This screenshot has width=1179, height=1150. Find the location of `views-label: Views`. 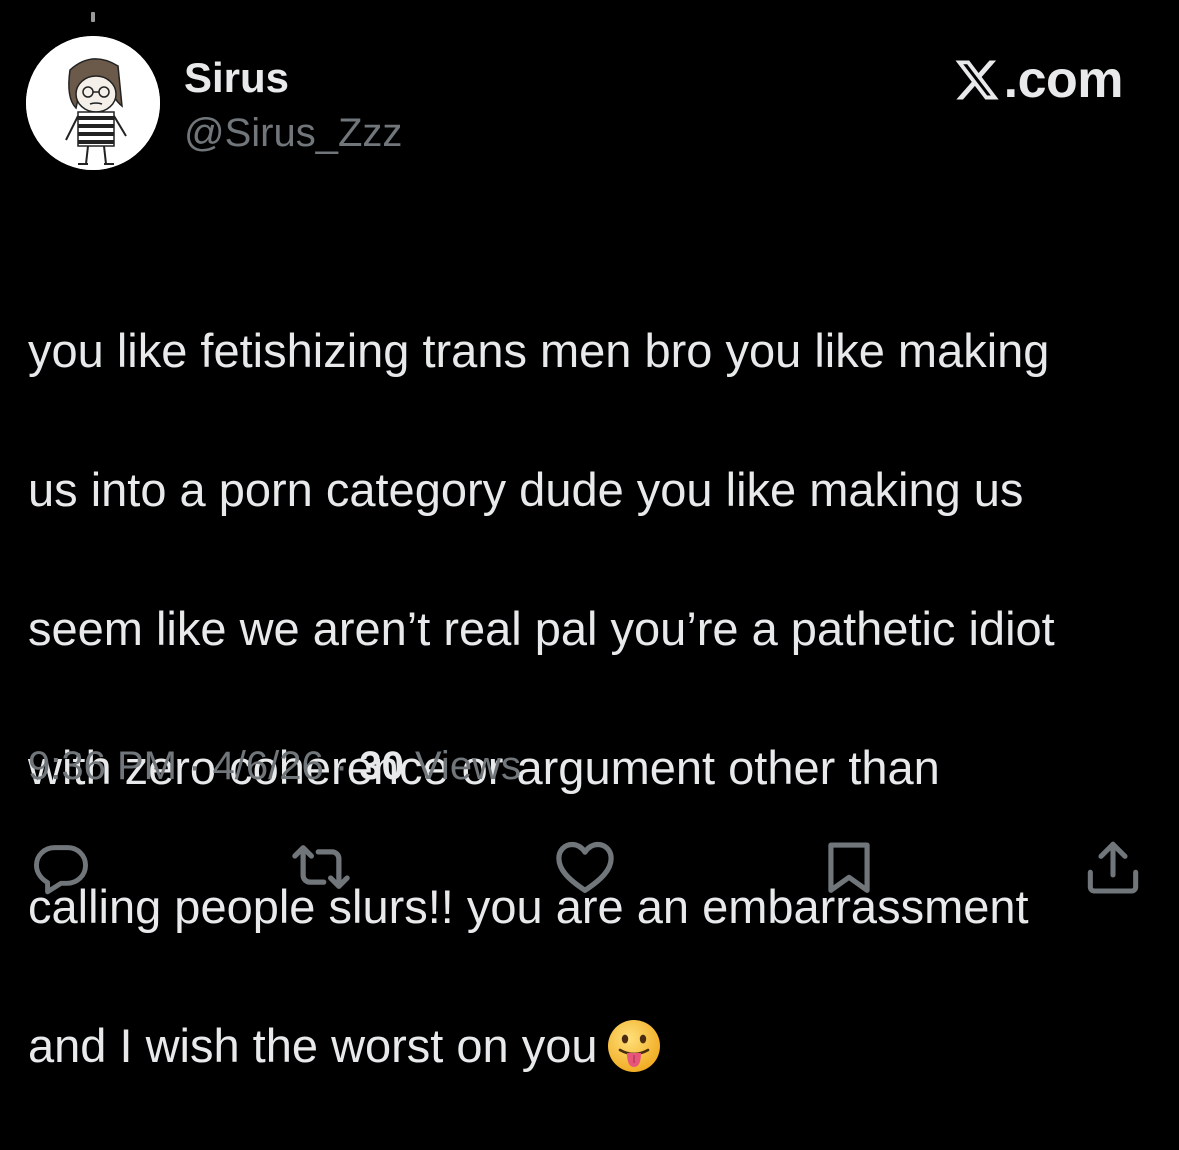

views-label: Views is located at coordinates (467, 766).